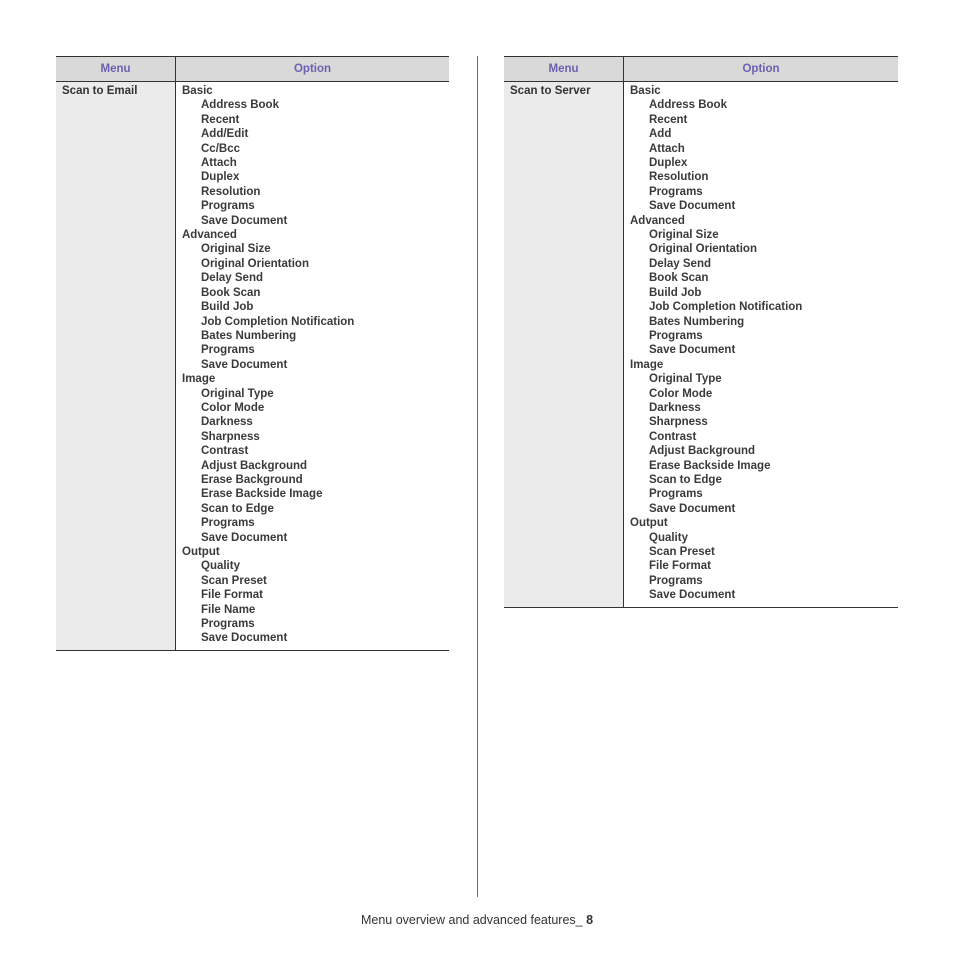  I want to click on option-item: File Name, so click(228, 609).